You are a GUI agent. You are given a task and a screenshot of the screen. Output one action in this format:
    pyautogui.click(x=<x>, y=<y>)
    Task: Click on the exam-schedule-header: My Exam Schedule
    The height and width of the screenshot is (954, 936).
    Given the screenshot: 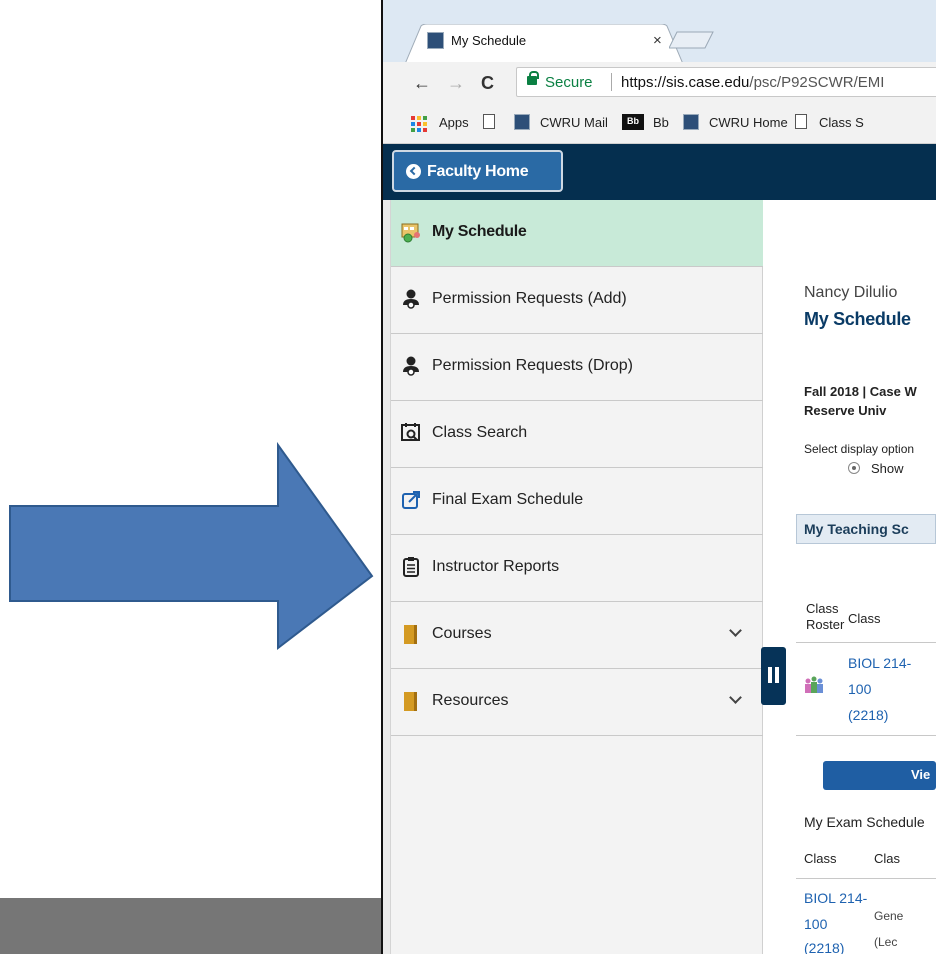 What is the action you would take?
    pyautogui.click(x=864, y=822)
    